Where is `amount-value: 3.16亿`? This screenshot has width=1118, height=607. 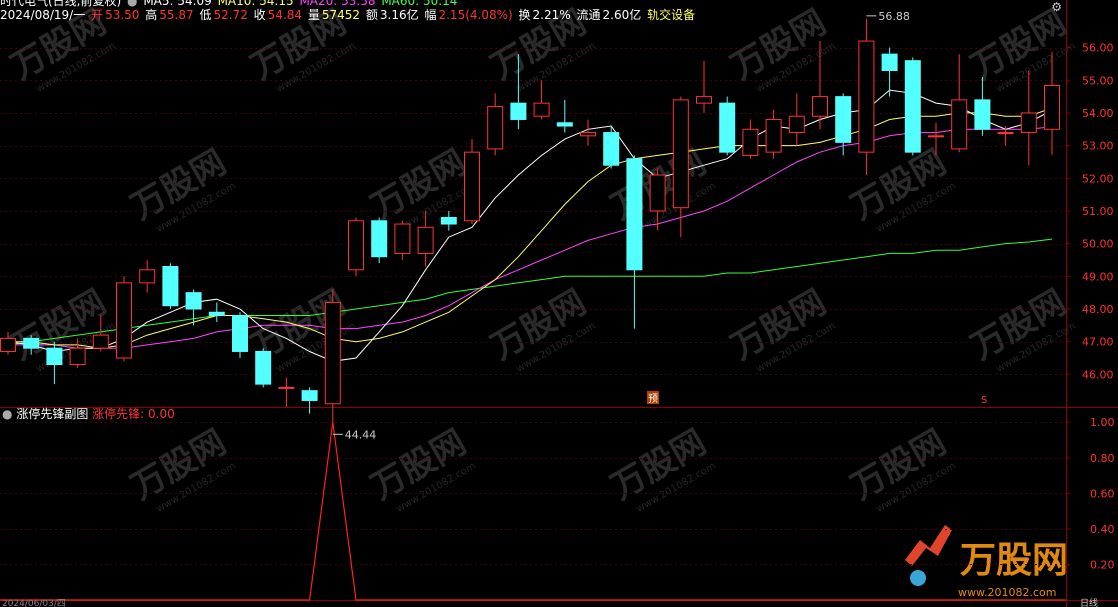
amount-value: 3.16亿 is located at coordinates (399, 15).